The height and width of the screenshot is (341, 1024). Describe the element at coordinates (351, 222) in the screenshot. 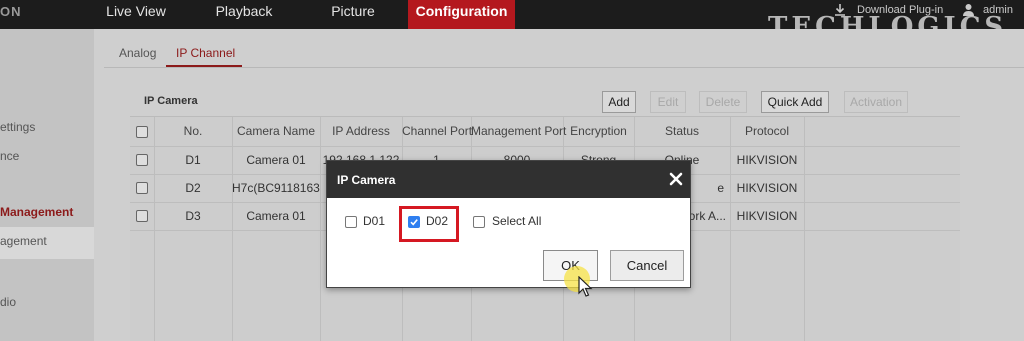

I see `d01-checkbox` at that location.